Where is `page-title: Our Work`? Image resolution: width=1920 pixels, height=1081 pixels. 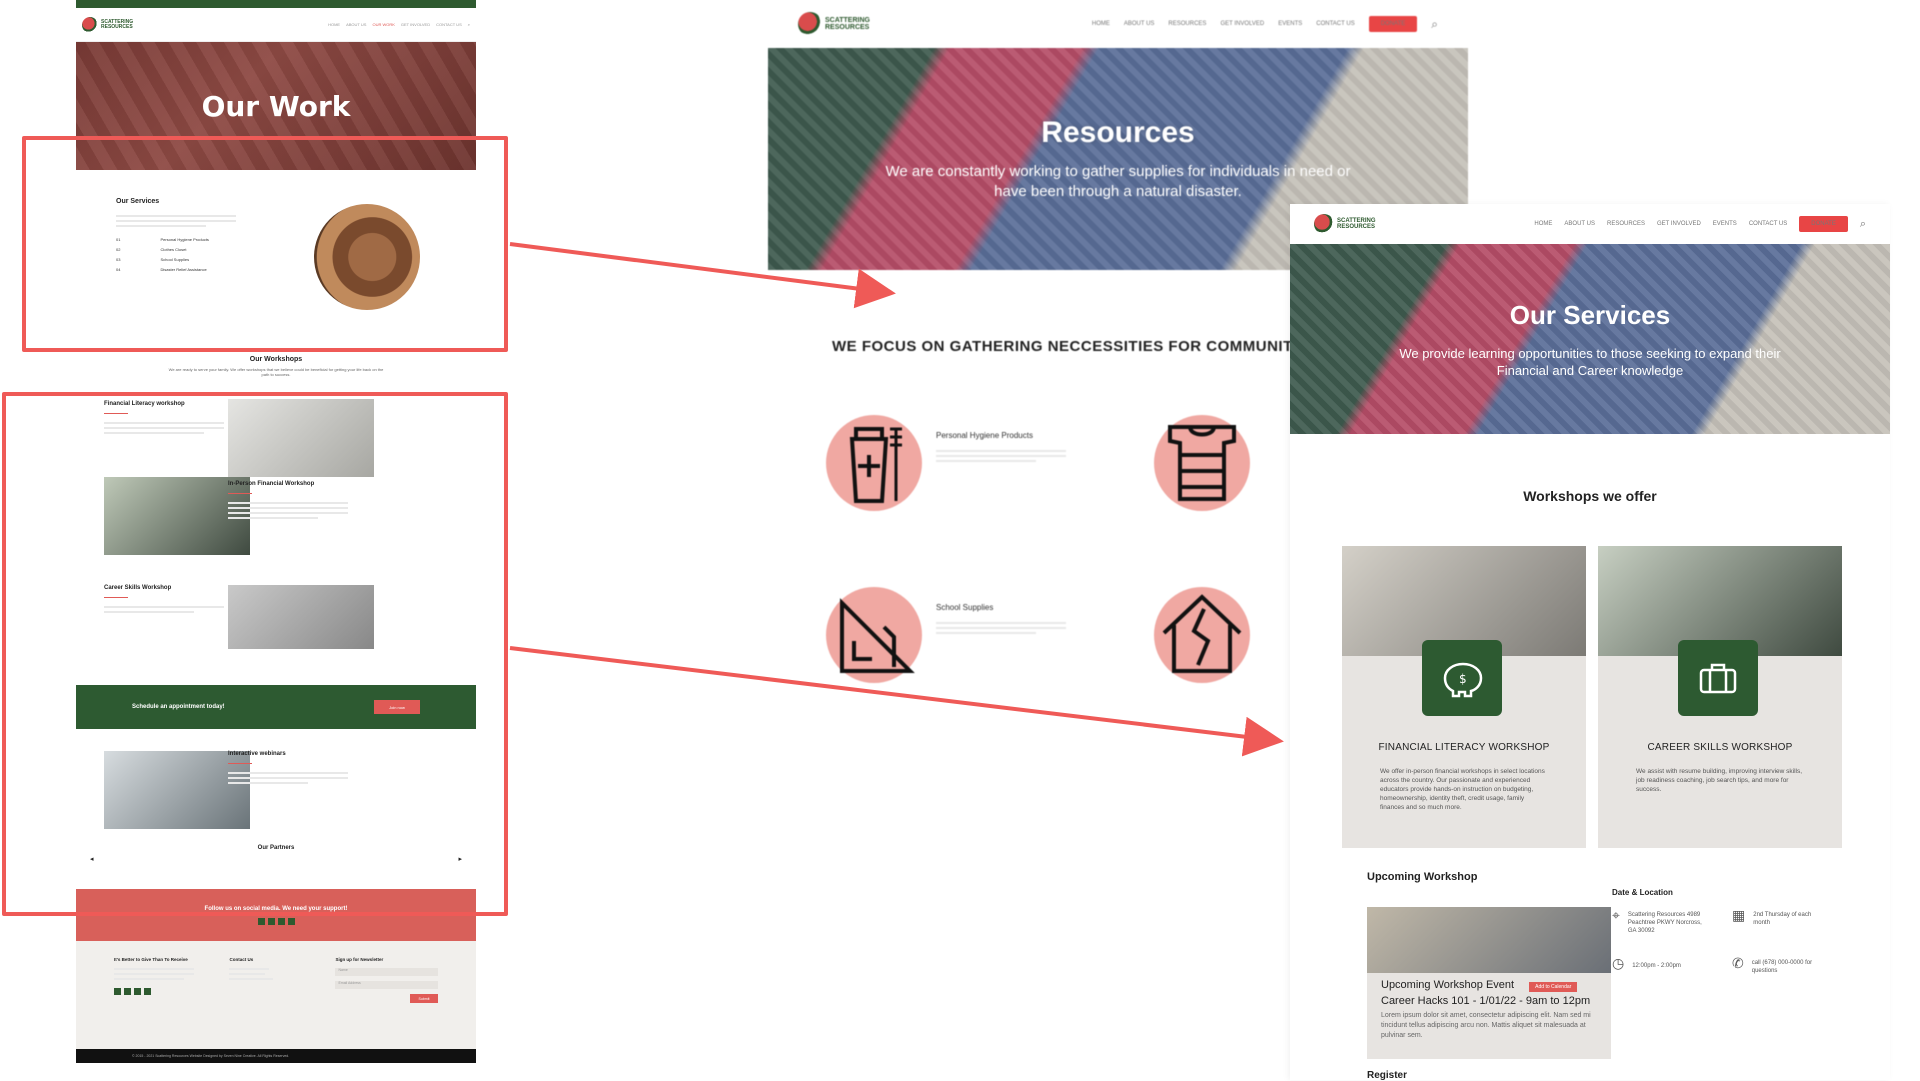
page-title: Our Work is located at coordinates (276, 106).